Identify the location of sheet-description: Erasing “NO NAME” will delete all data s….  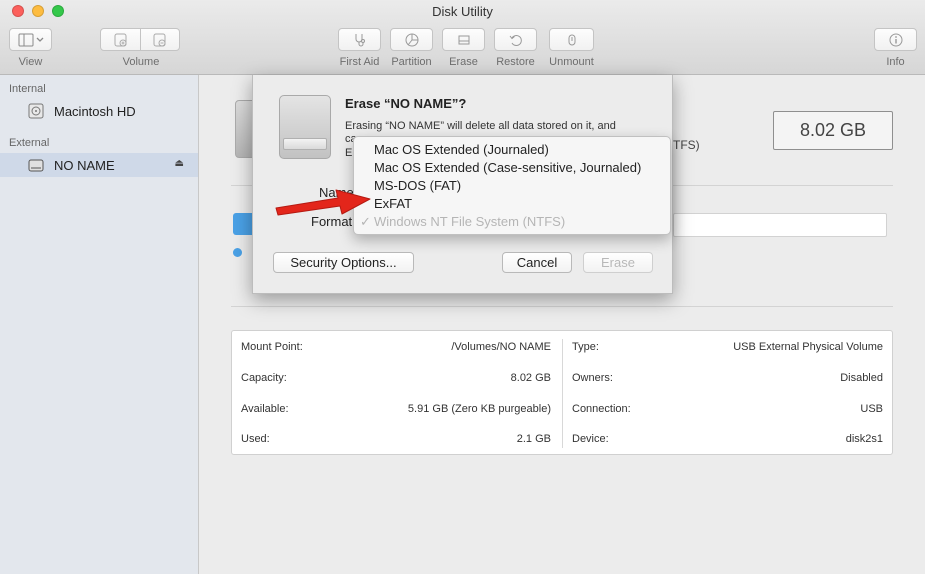
(480, 126).